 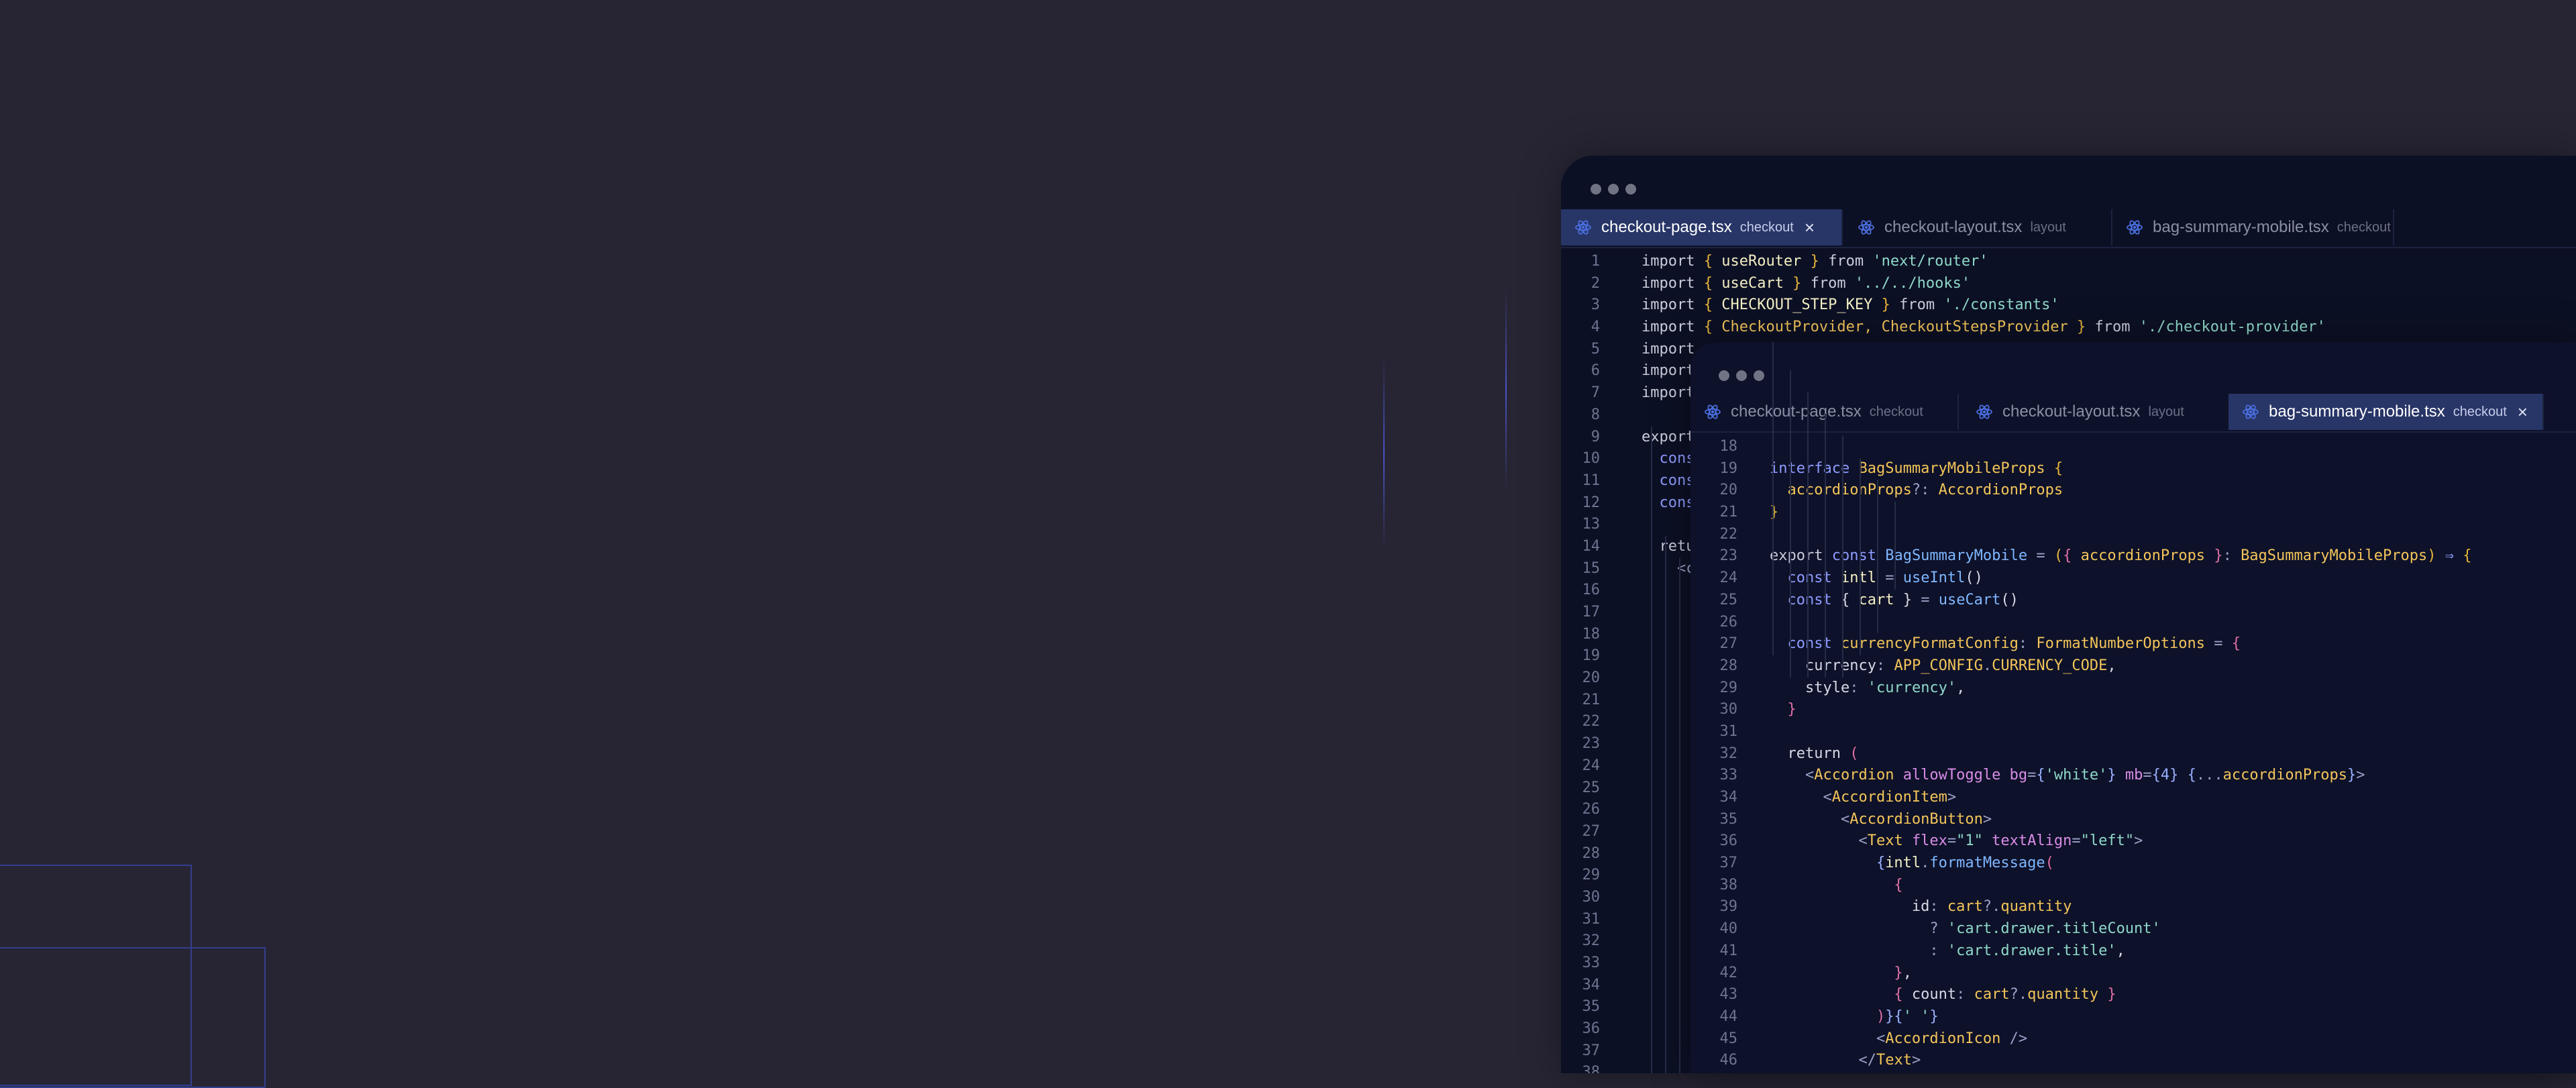 What do you see at coordinates (1814, 754) in the screenshot?
I see `code-text: return (` at bounding box center [1814, 754].